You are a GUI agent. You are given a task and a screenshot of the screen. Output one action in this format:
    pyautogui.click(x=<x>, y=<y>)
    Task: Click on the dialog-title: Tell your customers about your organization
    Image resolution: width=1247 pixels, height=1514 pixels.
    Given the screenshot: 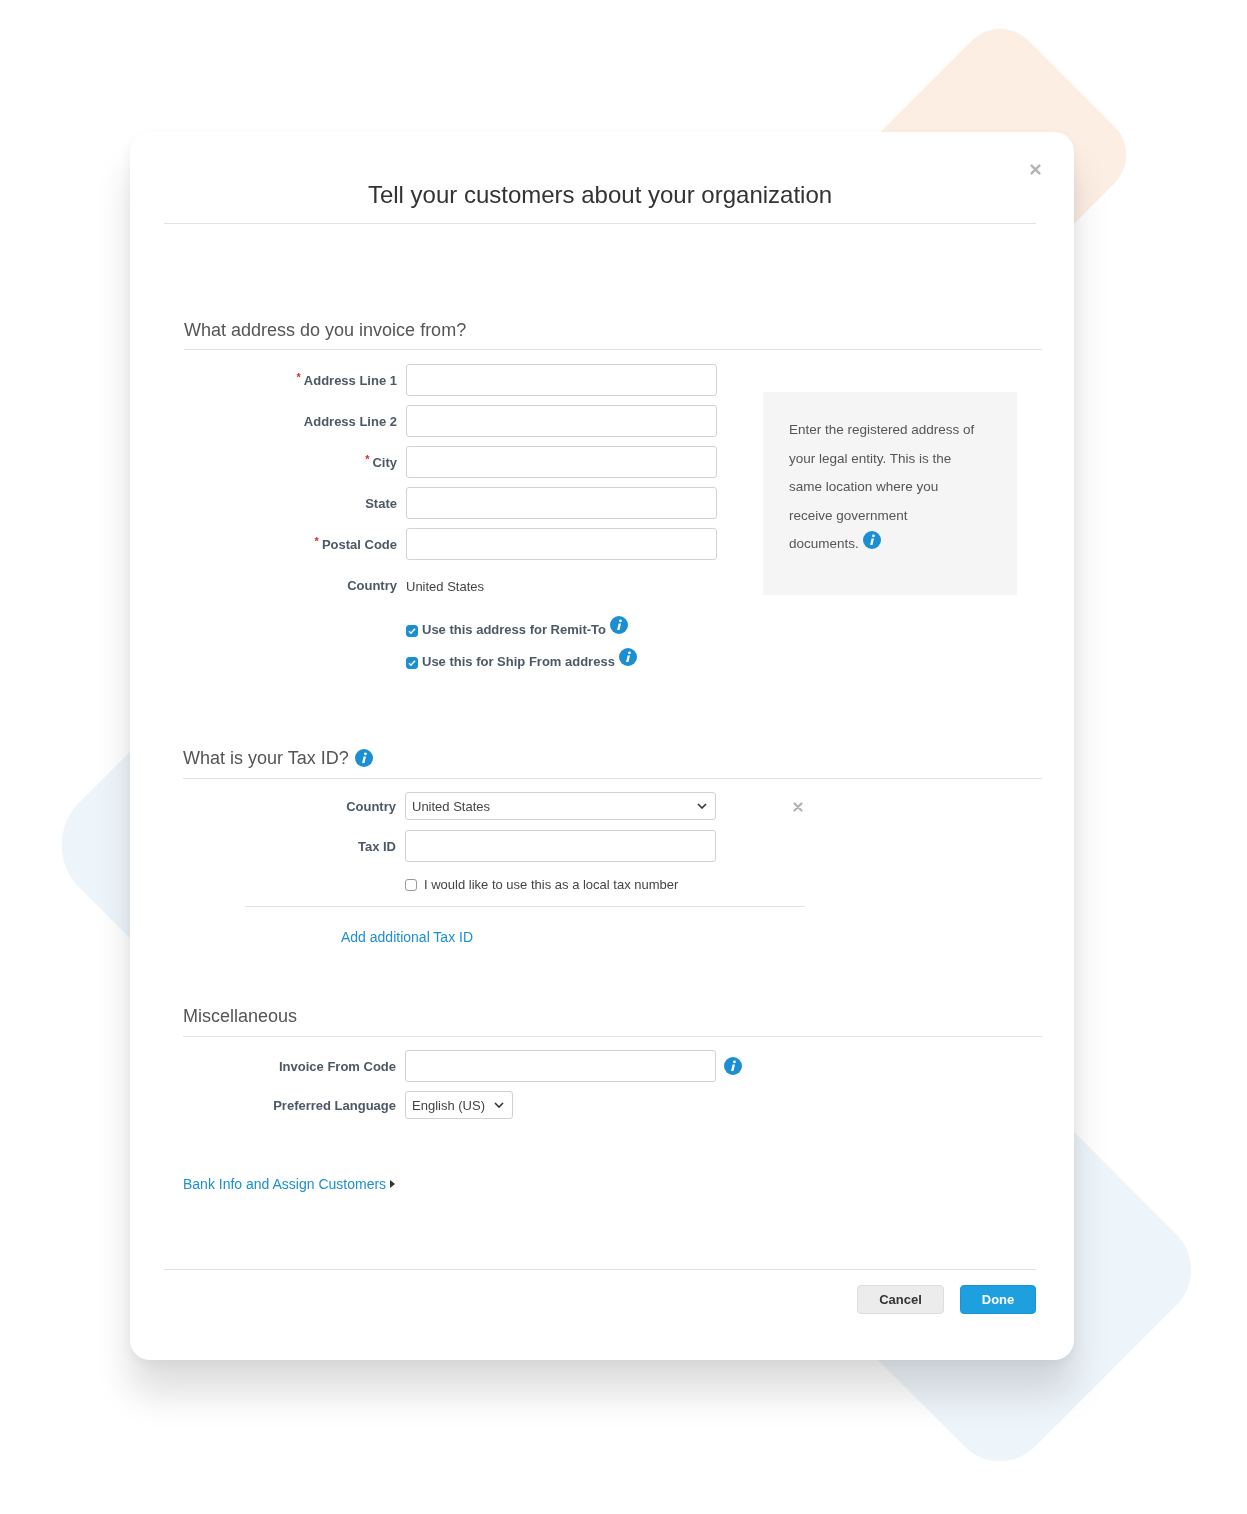 What is the action you would take?
    pyautogui.click(x=600, y=195)
    